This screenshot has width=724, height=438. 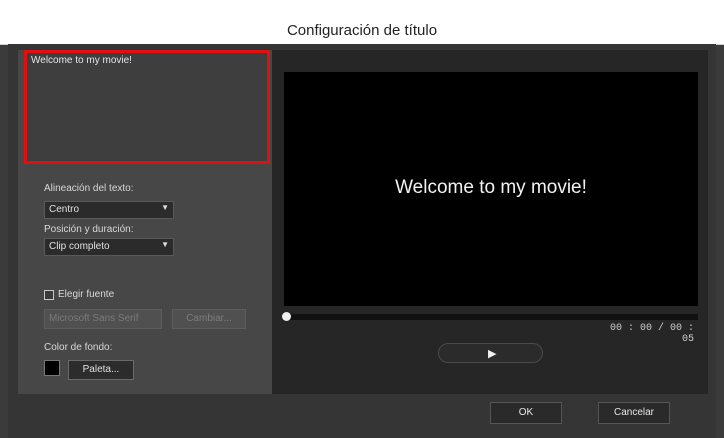 I want to click on cancel-button: Cancelar, so click(x=634, y=413).